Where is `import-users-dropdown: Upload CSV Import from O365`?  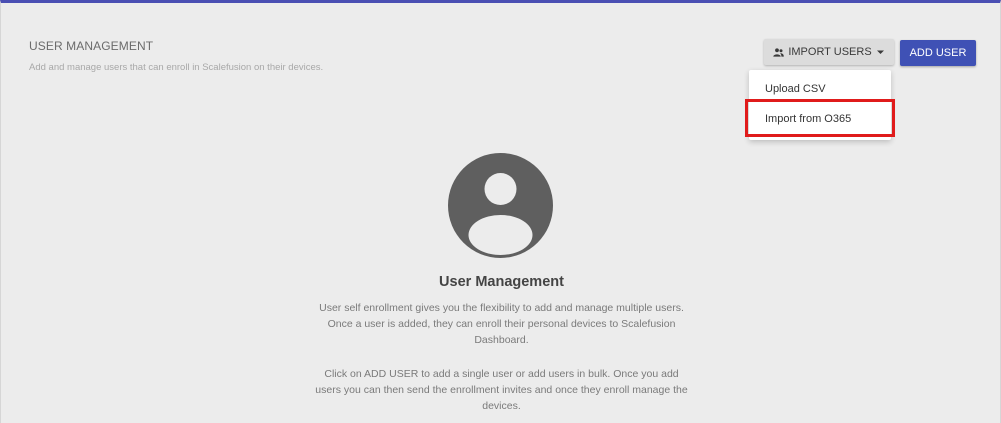 import-users-dropdown: Upload CSV Import from O365 is located at coordinates (820, 105).